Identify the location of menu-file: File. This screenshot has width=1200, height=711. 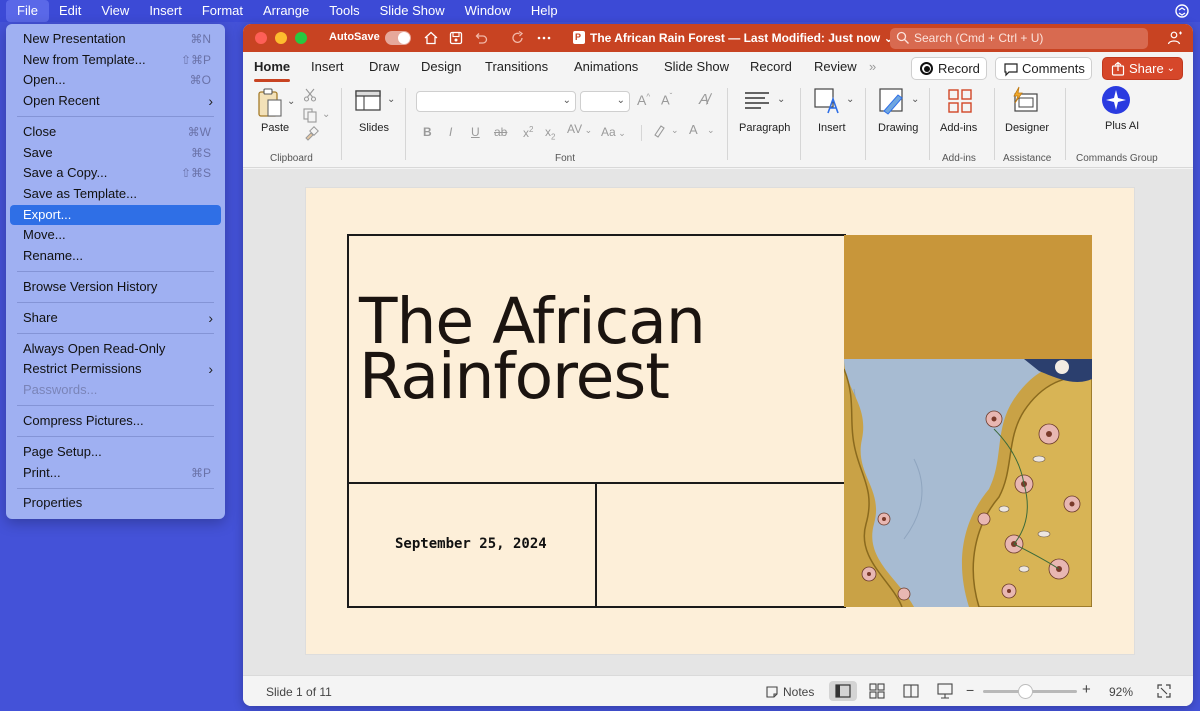
(27, 11).